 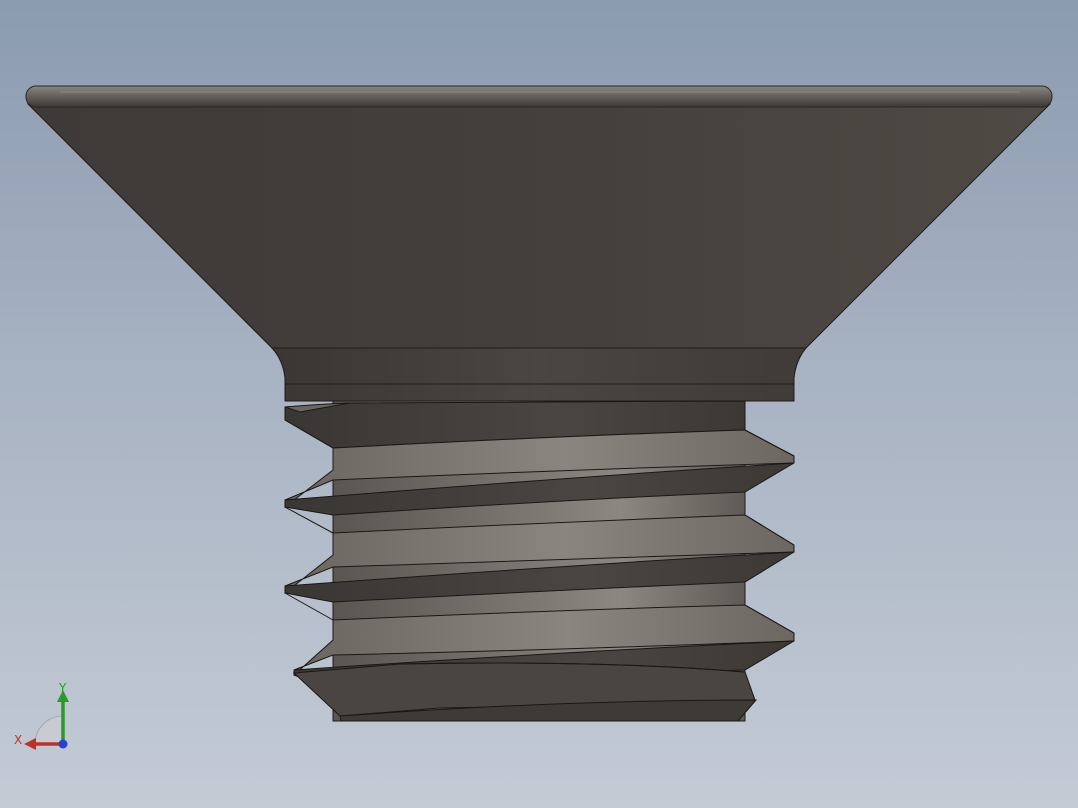 I want to click on screw-neck, so click(x=539, y=374).